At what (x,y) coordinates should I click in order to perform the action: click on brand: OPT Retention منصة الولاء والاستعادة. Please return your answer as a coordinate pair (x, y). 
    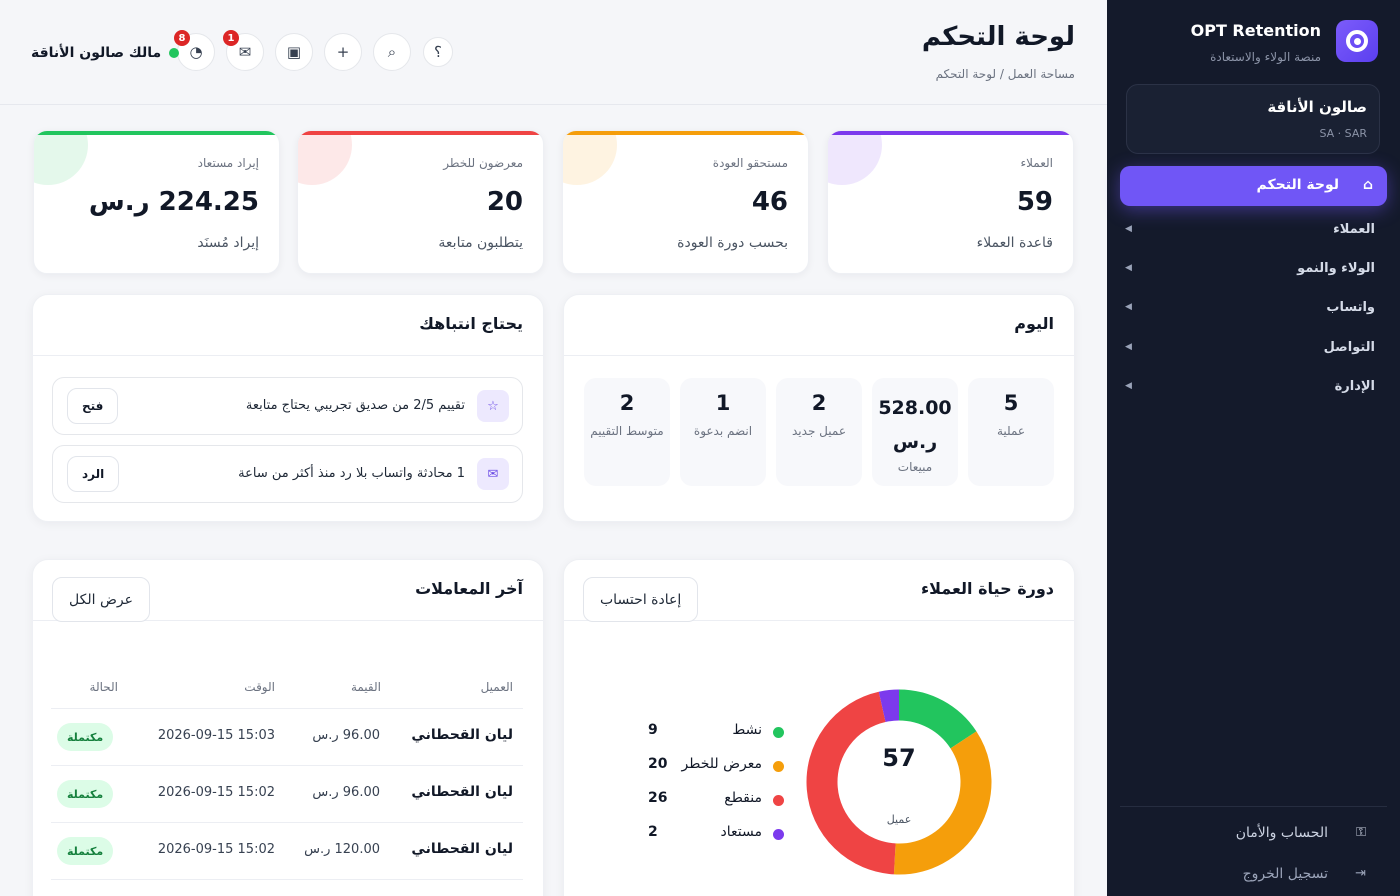
    Looking at the image, I should click on (1253, 43).